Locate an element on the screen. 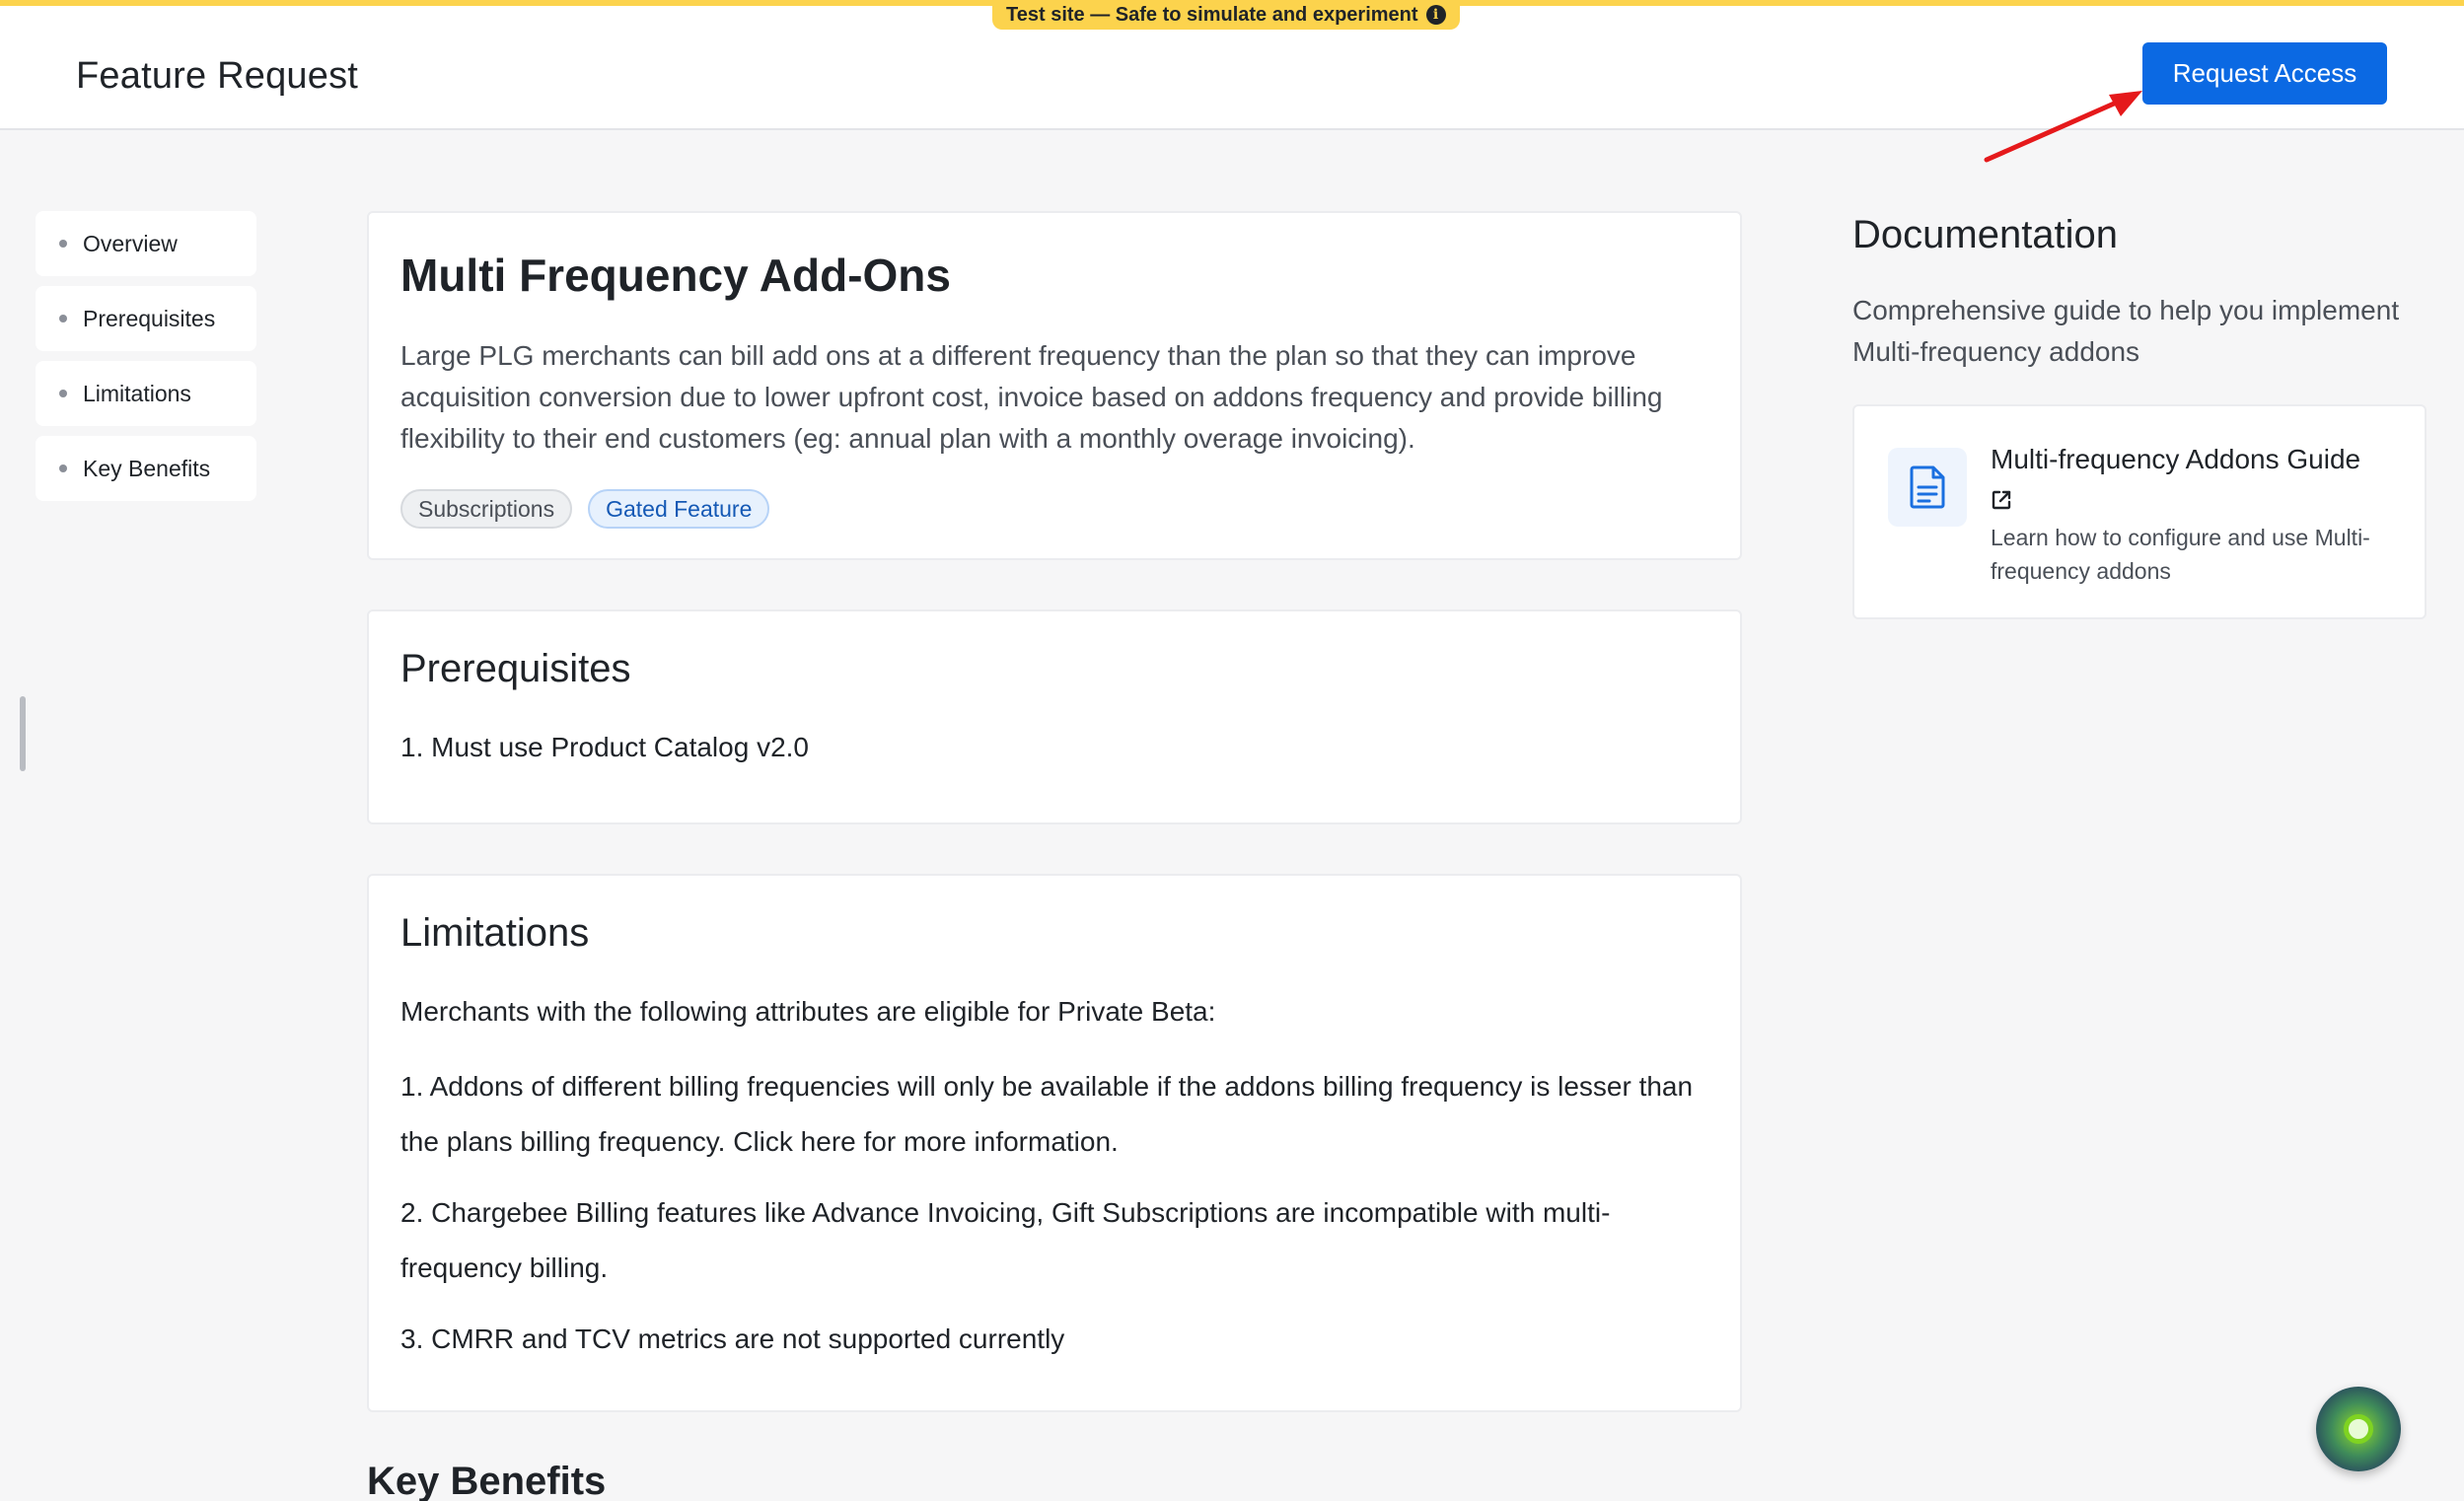 Image resolution: width=2464 pixels, height=1501 pixels. assistant-icon is located at coordinates (2358, 1429).